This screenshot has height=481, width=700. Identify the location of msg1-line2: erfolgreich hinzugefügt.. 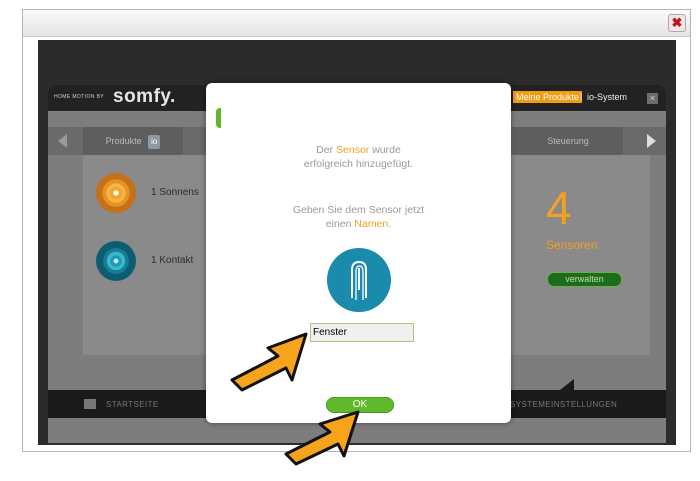
(358, 164).